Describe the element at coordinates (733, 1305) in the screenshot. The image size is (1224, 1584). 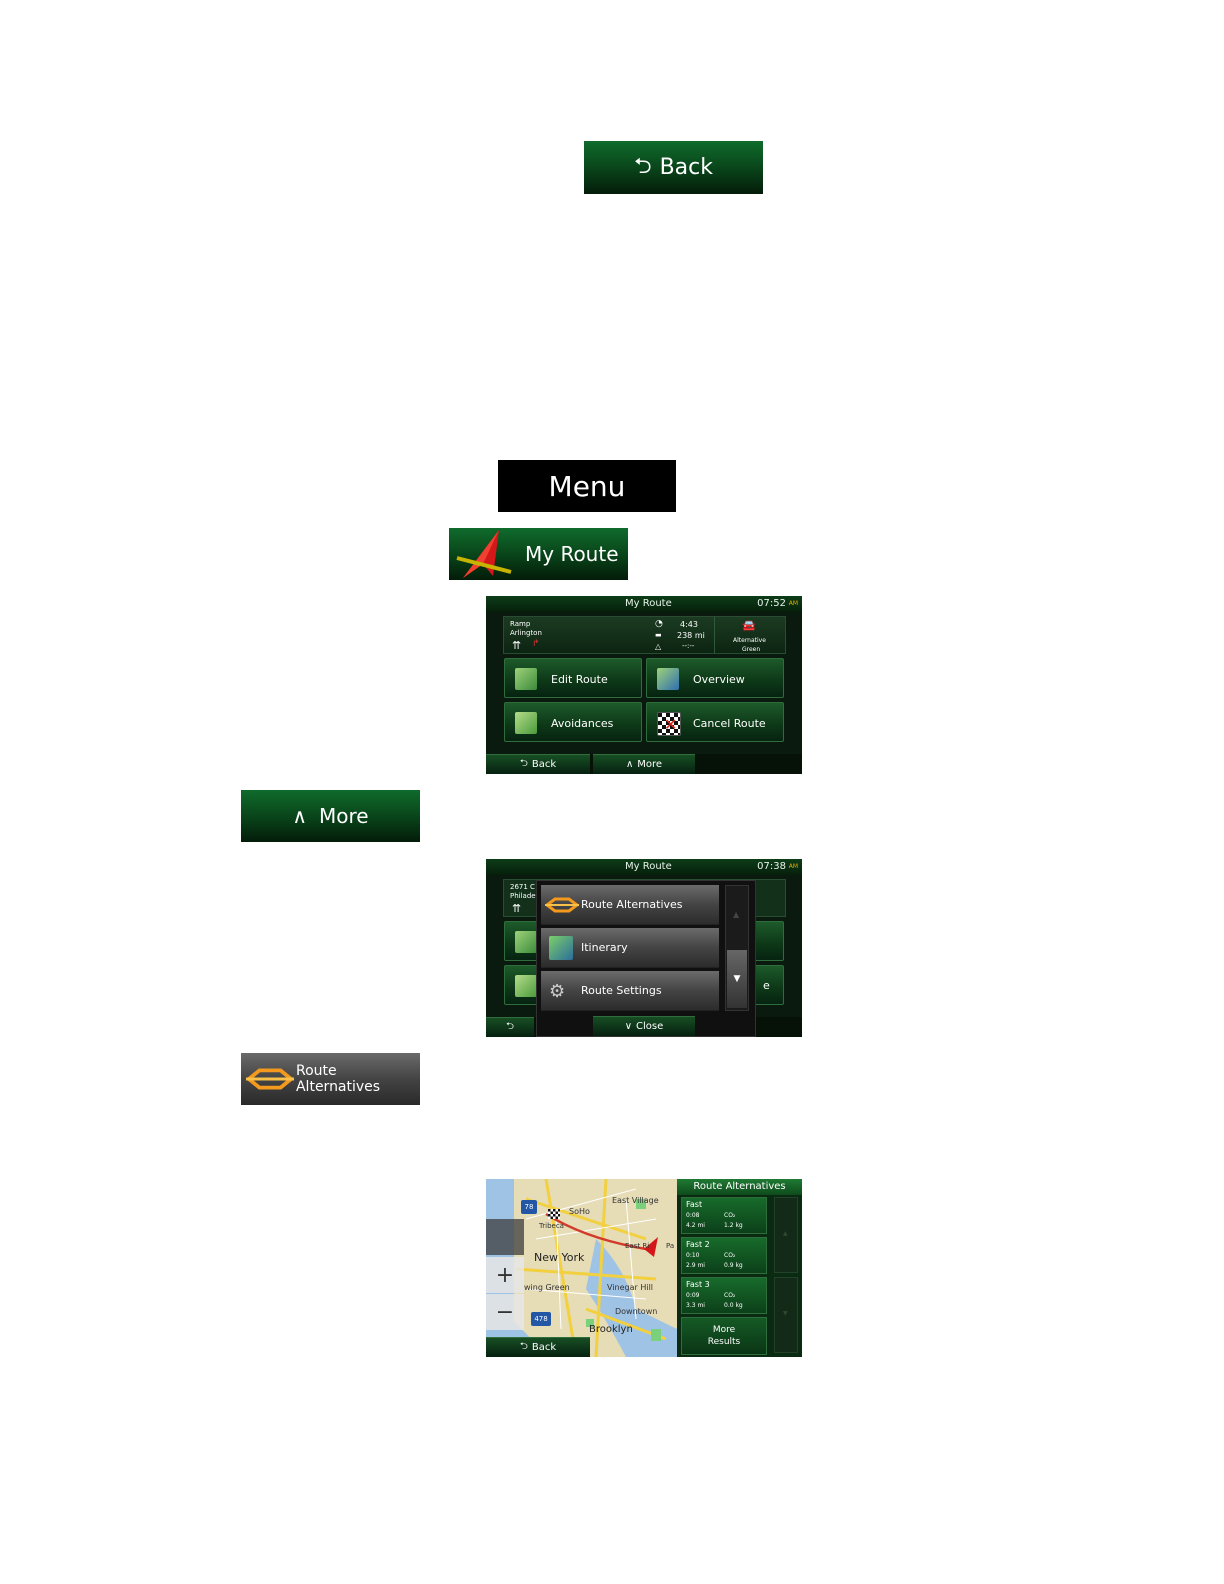
I see `alt-co2-value: 0.0 kg` at that location.